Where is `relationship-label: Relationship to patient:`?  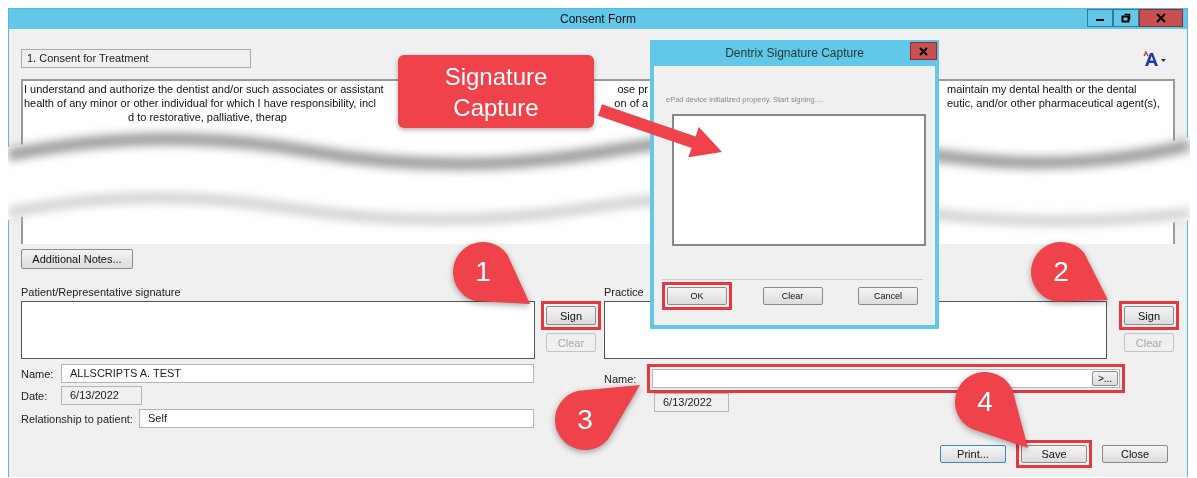
relationship-label: Relationship to patient: is located at coordinates (77, 418).